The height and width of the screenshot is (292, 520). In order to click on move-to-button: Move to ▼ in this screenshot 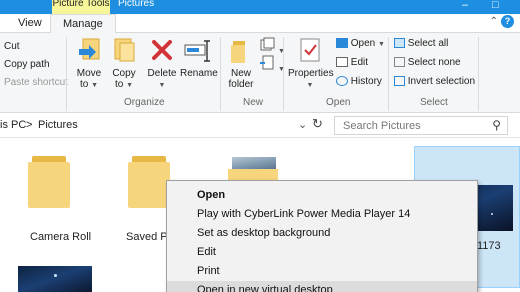, I will do `click(89, 64)`.